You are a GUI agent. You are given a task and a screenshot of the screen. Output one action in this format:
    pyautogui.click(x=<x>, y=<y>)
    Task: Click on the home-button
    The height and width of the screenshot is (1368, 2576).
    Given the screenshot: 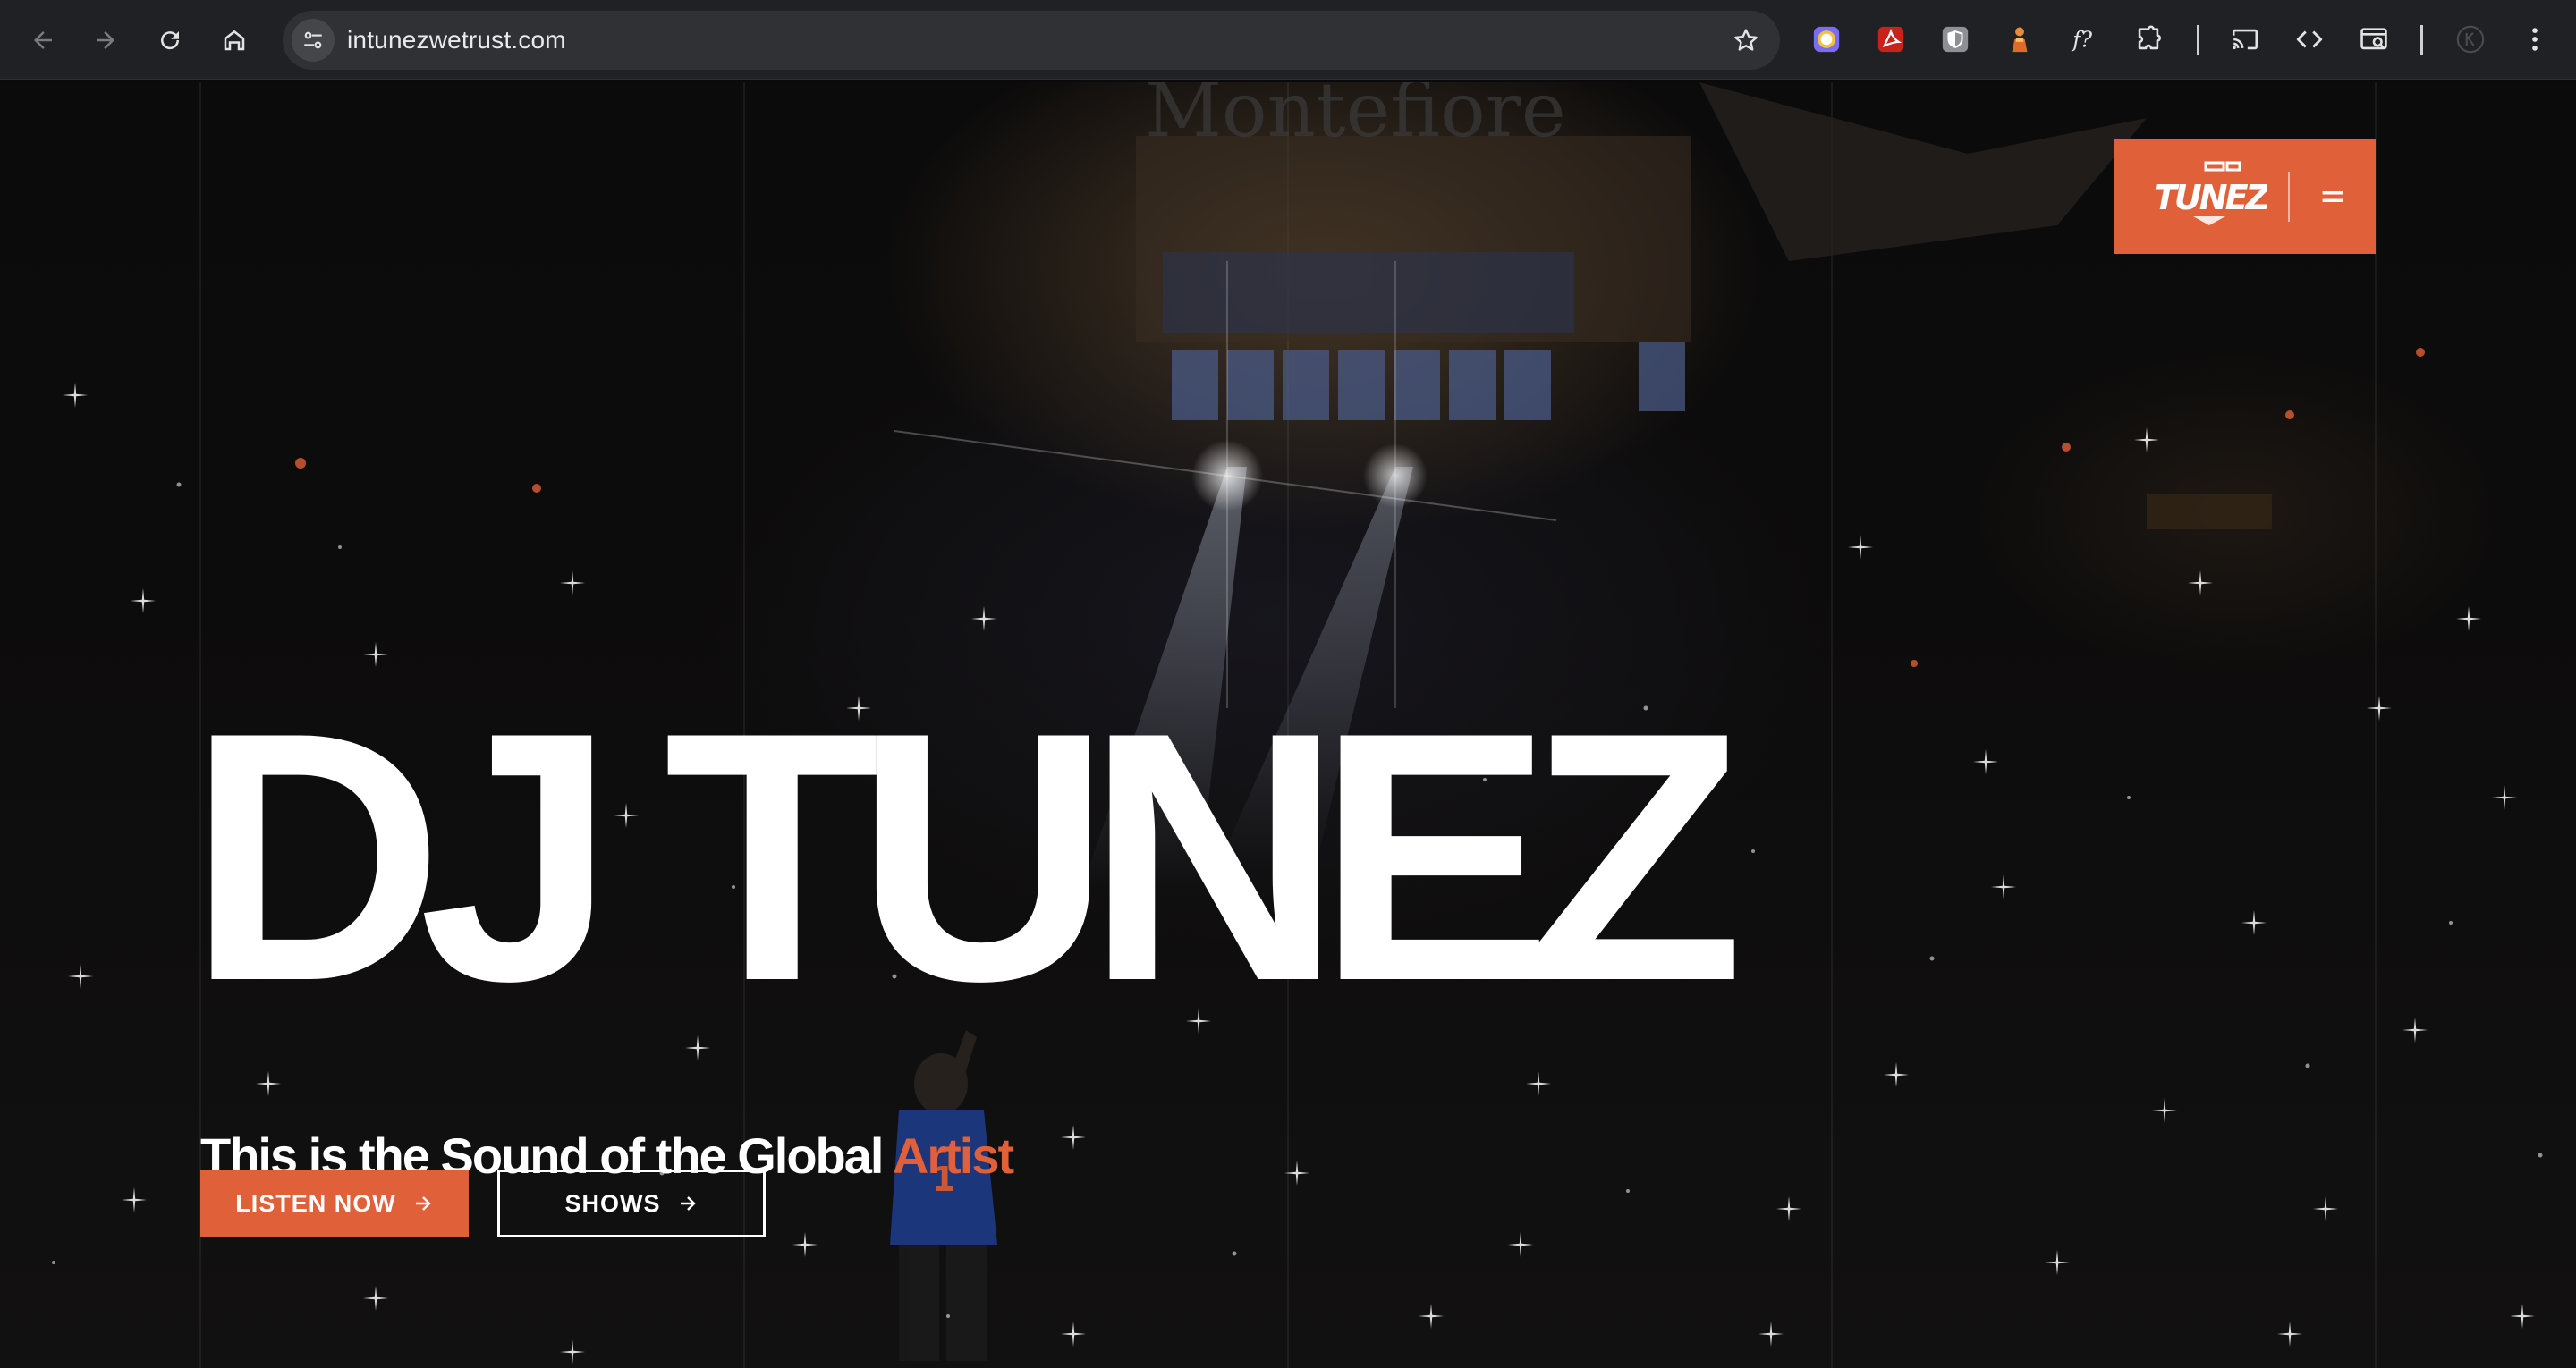 What is the action you would take?
    pyautogui.click(x=234, y=41)
    